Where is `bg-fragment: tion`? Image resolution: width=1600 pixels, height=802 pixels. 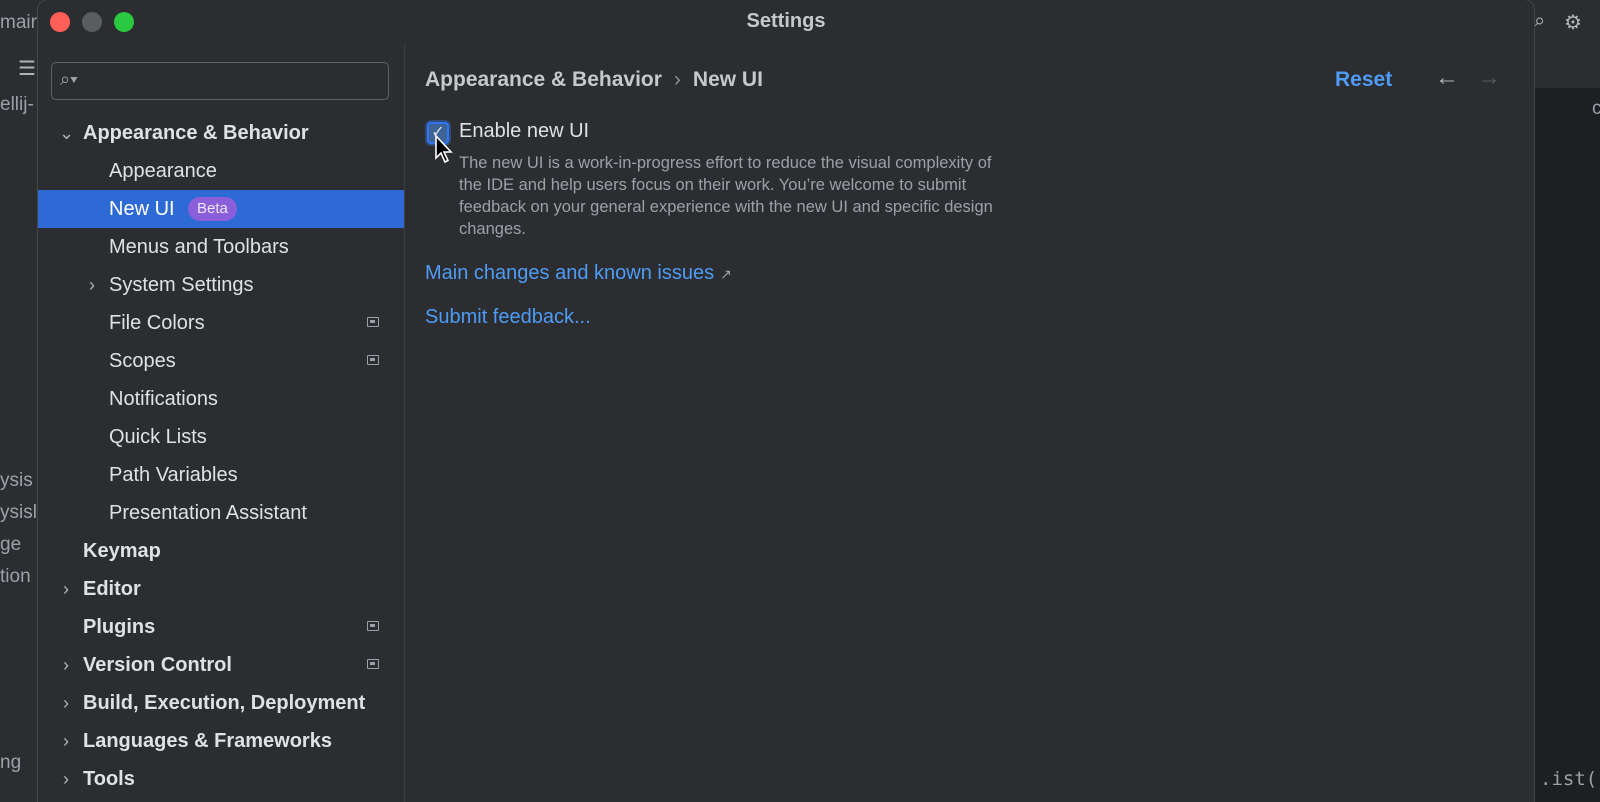
bg-fragment: tion is located at coordinates (15, 576).